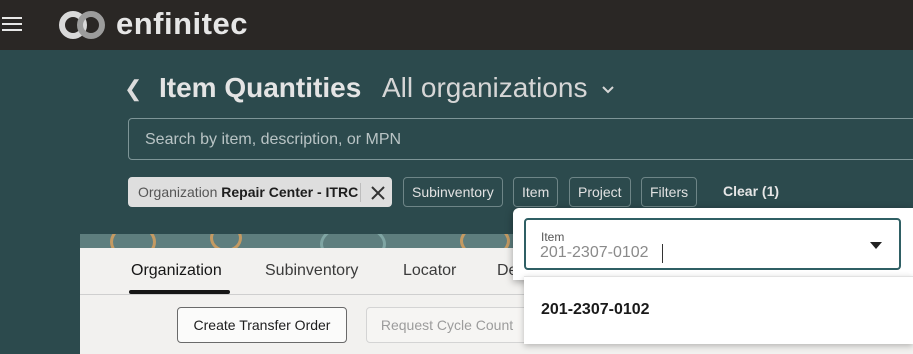 The image size is (913, 354). I want to click on back-chevron-icon: ❮, so click(133, 89).